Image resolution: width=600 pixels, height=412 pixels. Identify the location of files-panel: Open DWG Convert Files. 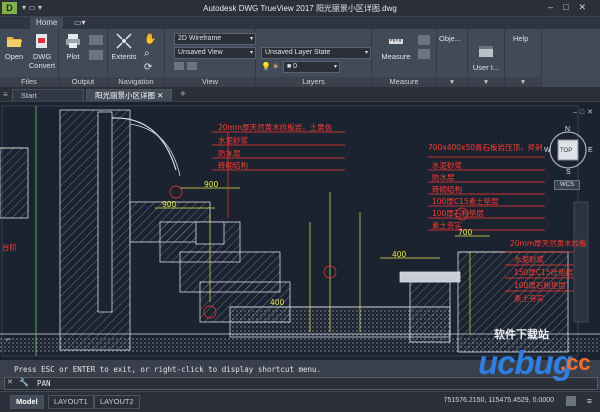
(29, 58).